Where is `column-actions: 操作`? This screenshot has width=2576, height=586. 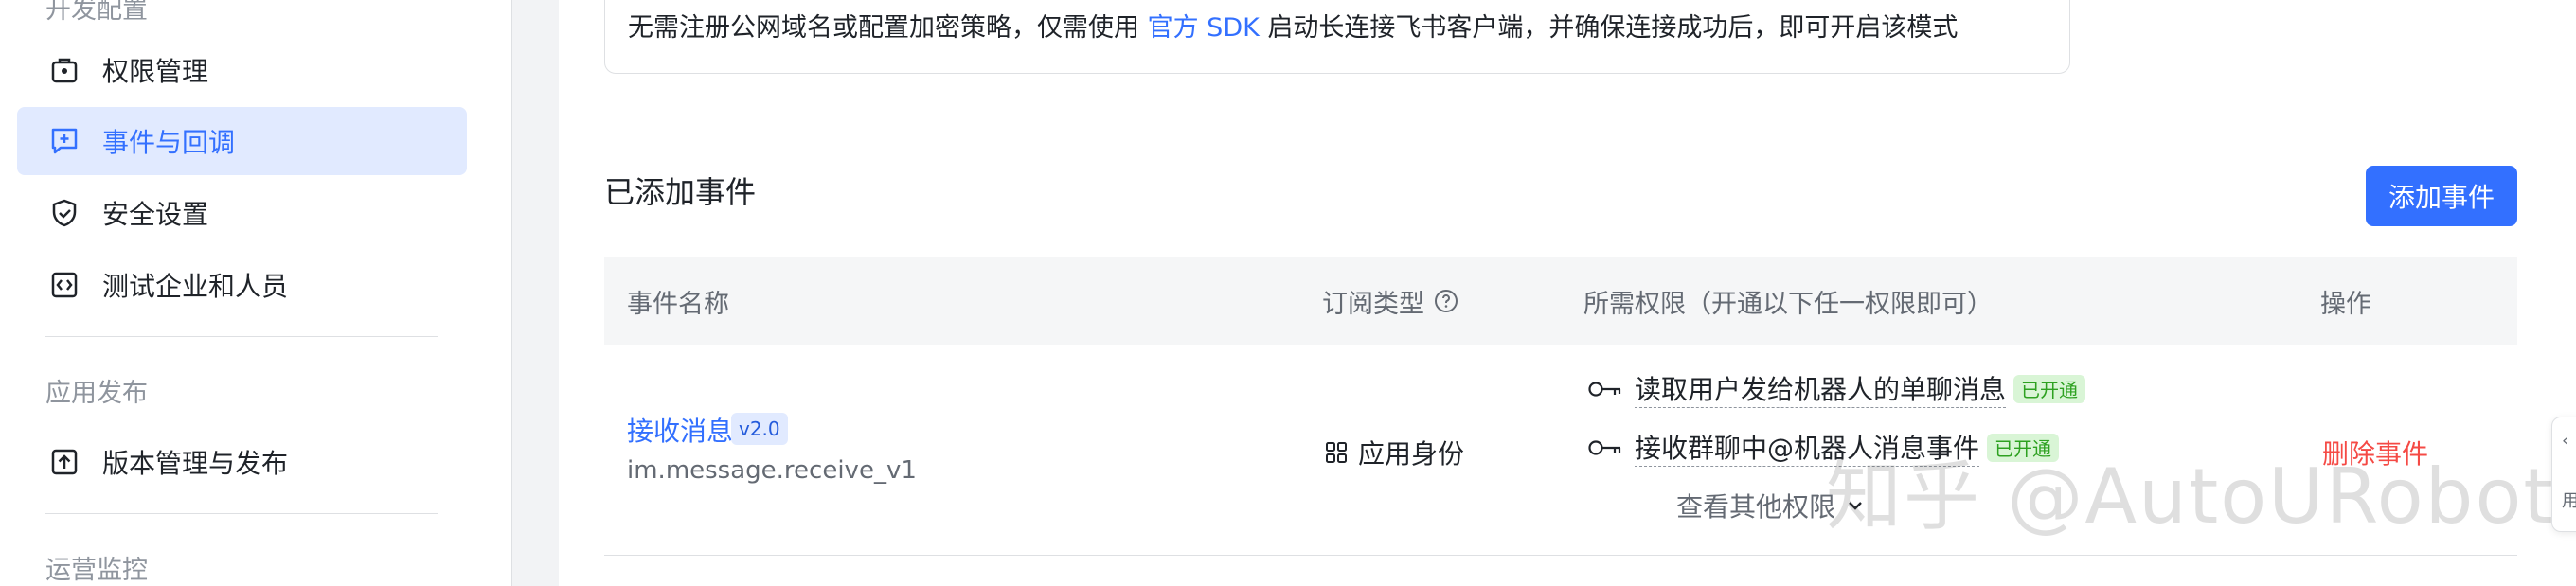
column-actions: 操作 is located at coordinates (2345, 304).